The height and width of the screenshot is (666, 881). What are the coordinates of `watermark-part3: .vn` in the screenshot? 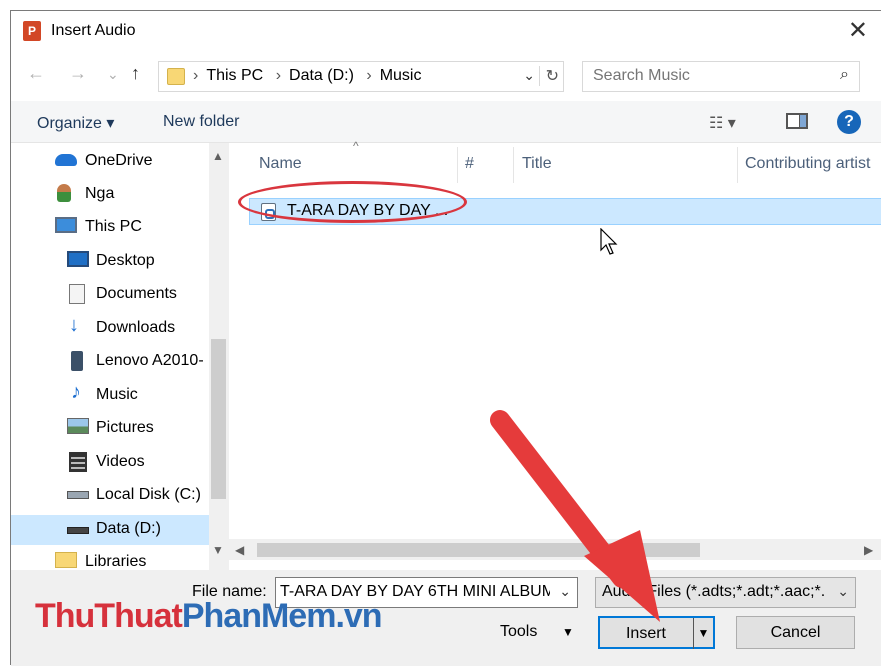 It's located at (358, 616).